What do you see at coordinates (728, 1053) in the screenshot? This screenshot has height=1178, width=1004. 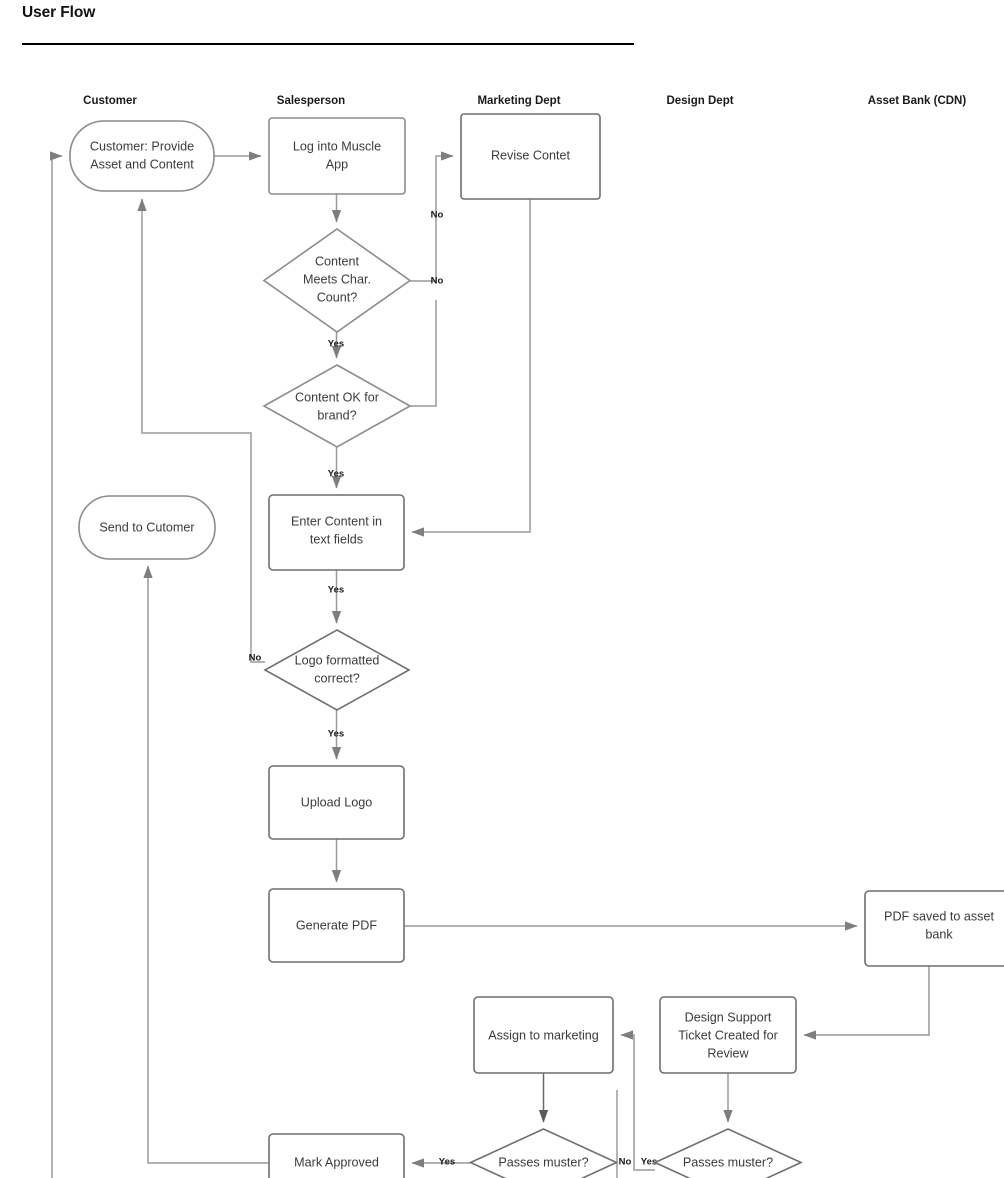 I see `node-label-line-3: Review` at bounding box center [728, 1053].